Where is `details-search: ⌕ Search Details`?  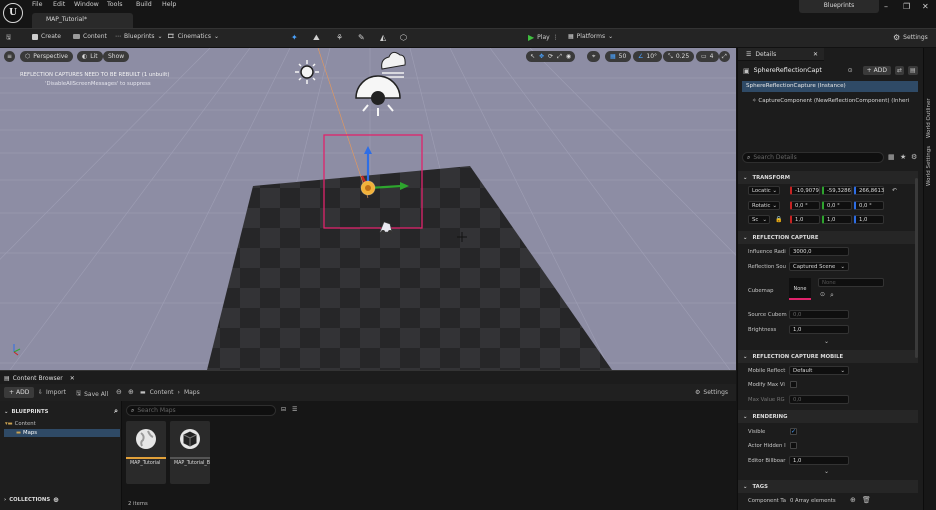
details-search: ⌕ Search Details is located at coordinates (813, 157).